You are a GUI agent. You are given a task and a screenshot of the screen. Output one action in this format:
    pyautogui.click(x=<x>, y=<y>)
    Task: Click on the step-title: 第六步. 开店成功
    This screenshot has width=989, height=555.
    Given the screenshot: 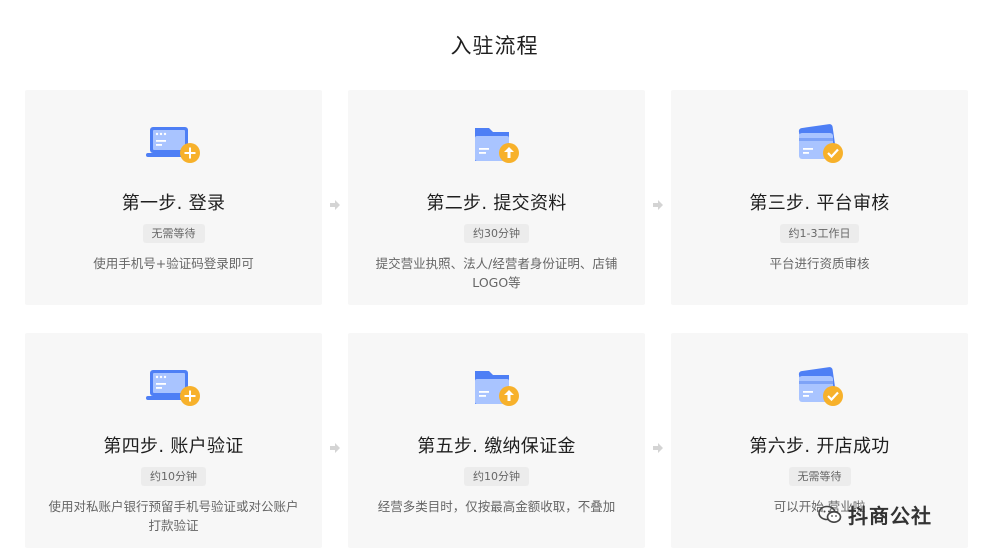 What is the action you would take?
    pyautogui.click(x=819, y=446)
    